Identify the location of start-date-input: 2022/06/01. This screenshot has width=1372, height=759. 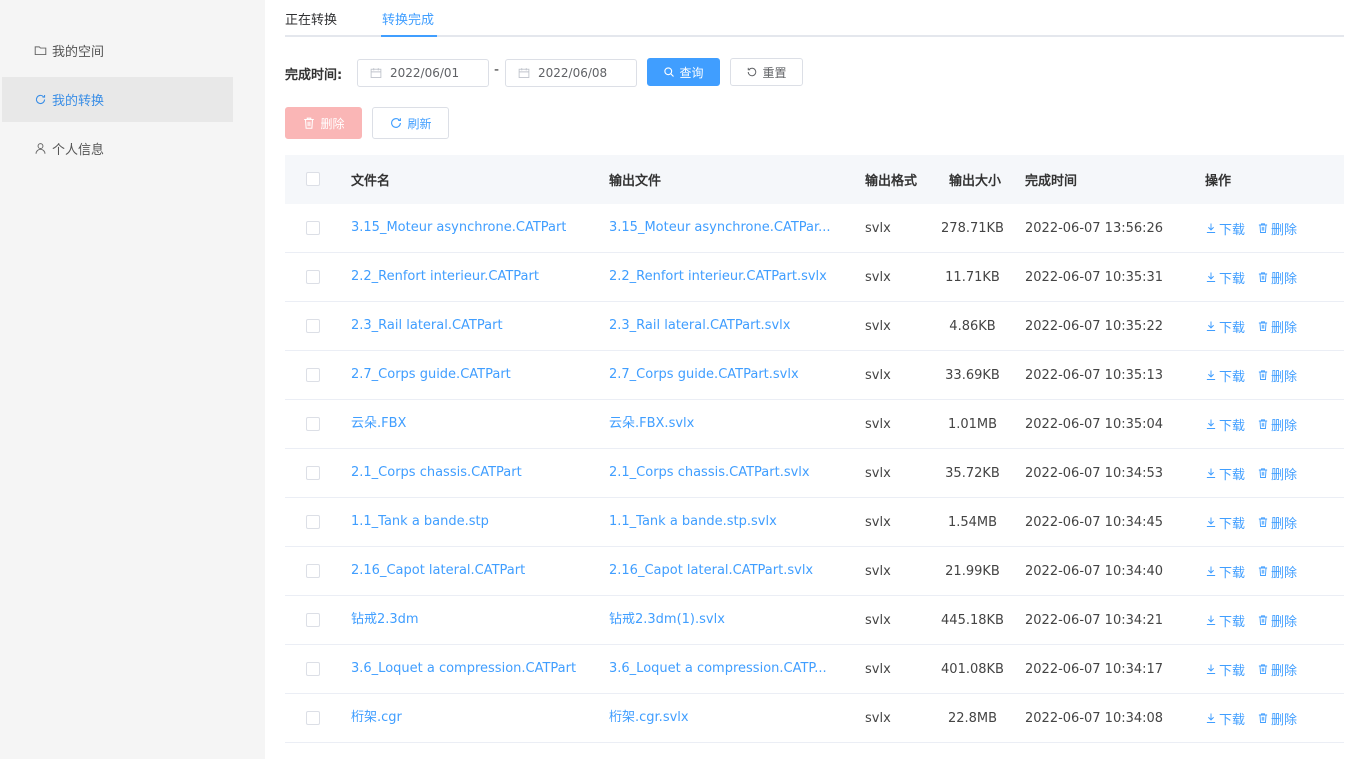
(423, 73).